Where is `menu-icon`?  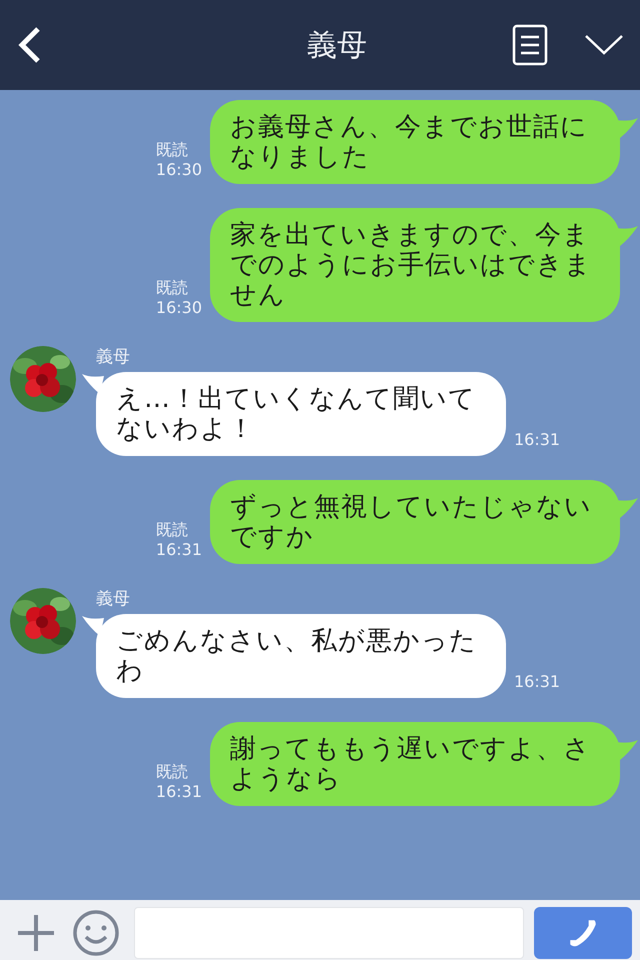
menu-icon is located at coordinates (530, 45).